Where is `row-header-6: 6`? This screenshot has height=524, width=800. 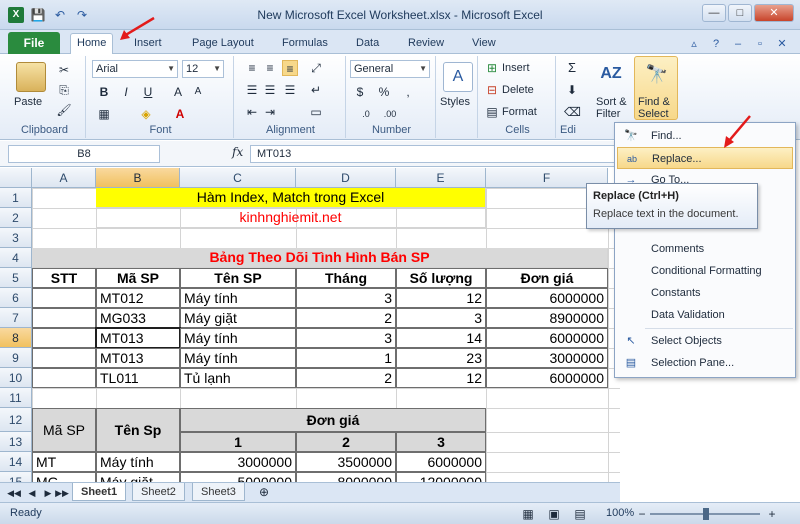 row-header-6: 6 is located at coordinates (16, 298).